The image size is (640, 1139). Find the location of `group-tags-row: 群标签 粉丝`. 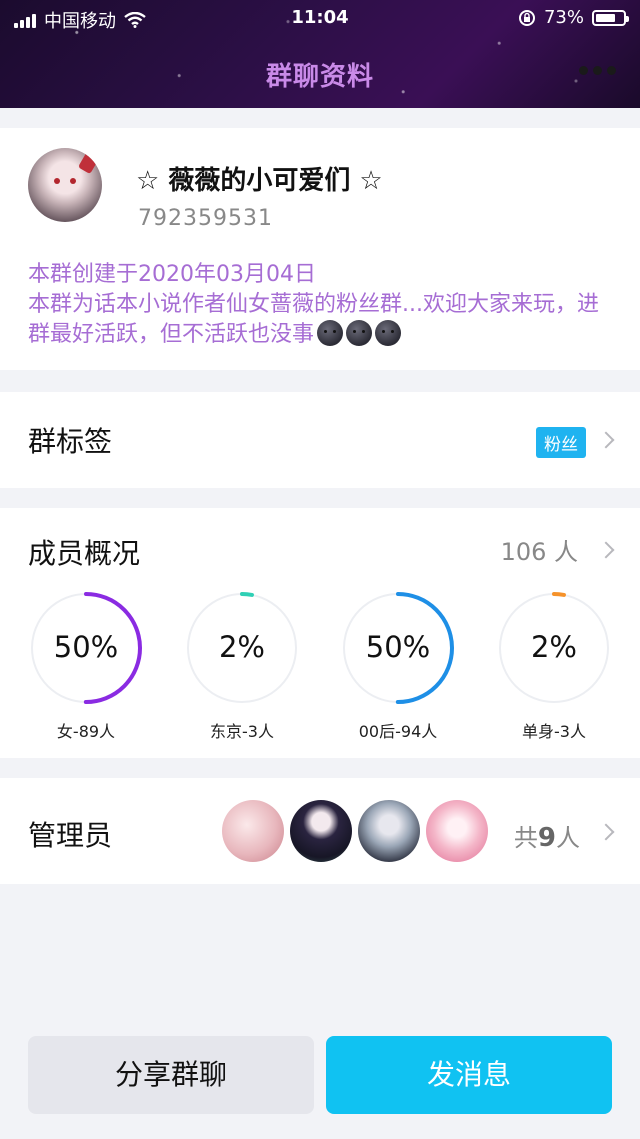

group-tags-row: 群标签 粉丝 is located at coordinates (320, 440).